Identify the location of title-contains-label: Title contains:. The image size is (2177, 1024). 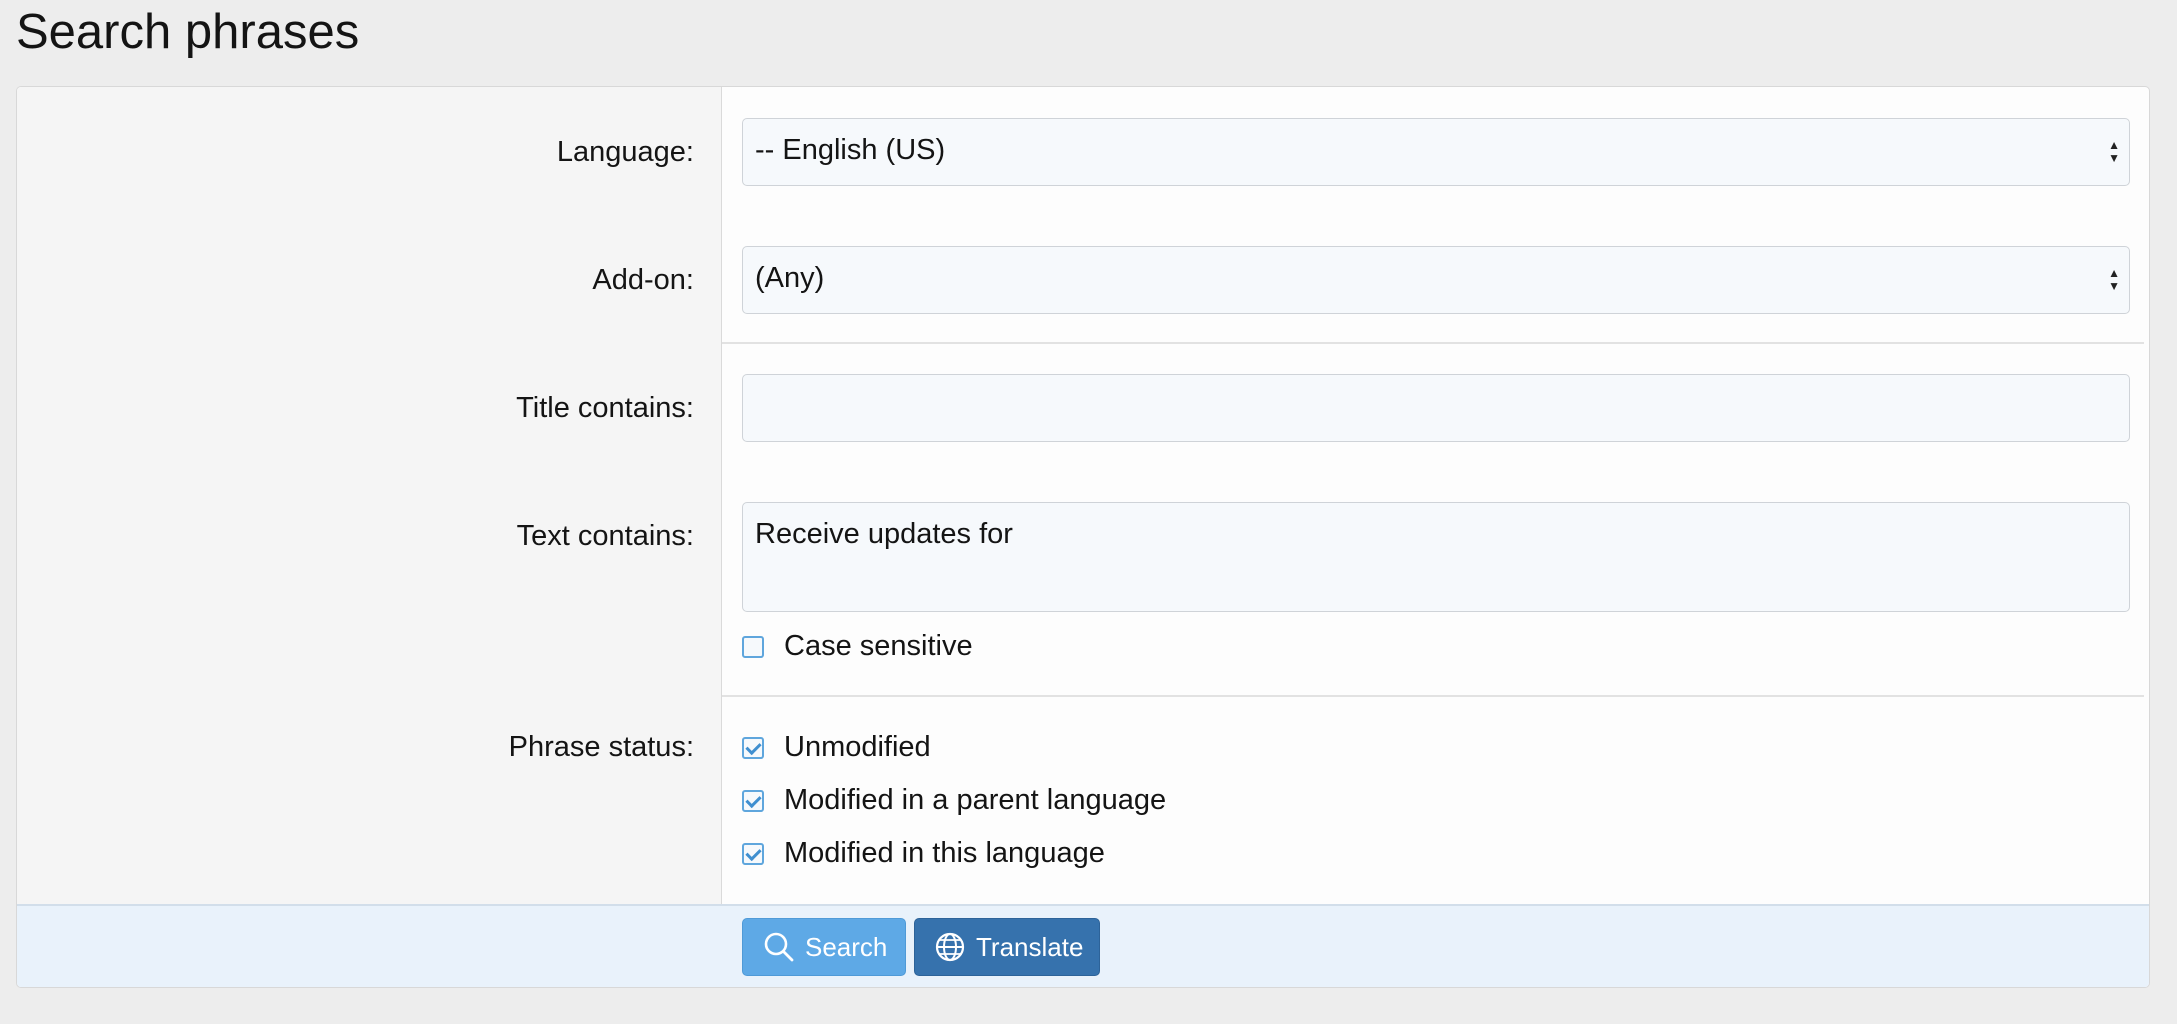
(605, 408).